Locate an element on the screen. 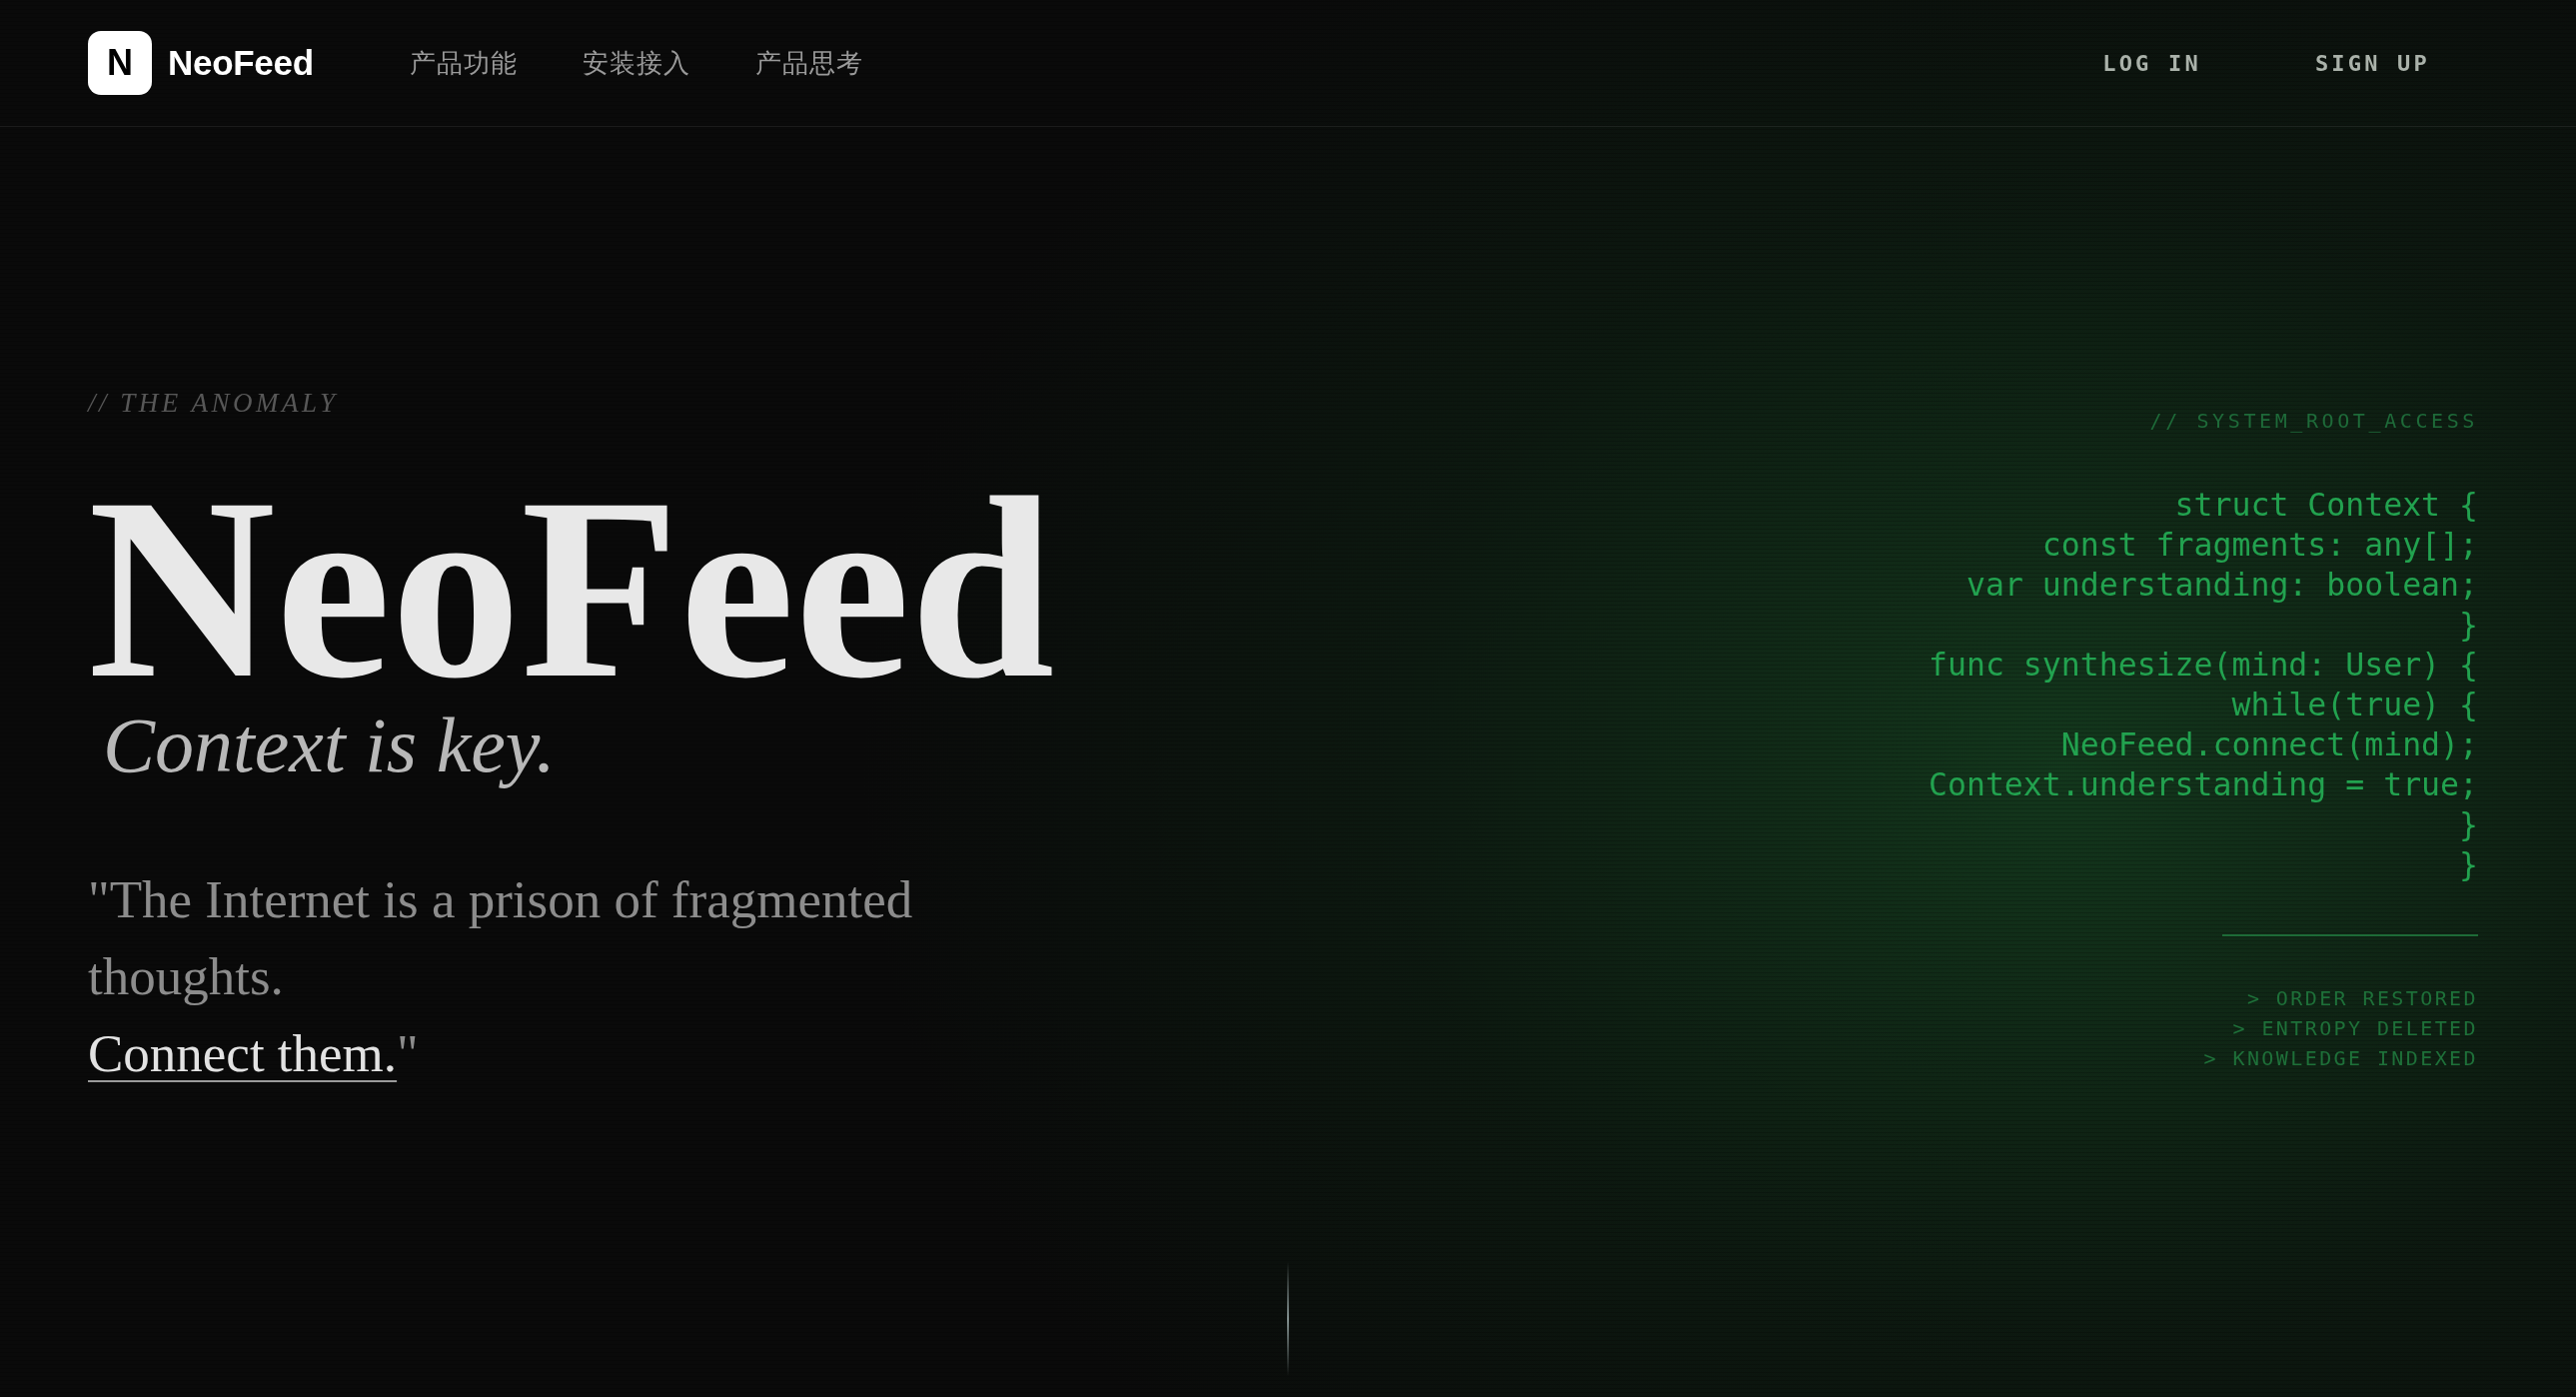 This screenshot has width=2576, height=1397. eyebrow-label: // THE ANOMALY is located at coordinates (213, 403).